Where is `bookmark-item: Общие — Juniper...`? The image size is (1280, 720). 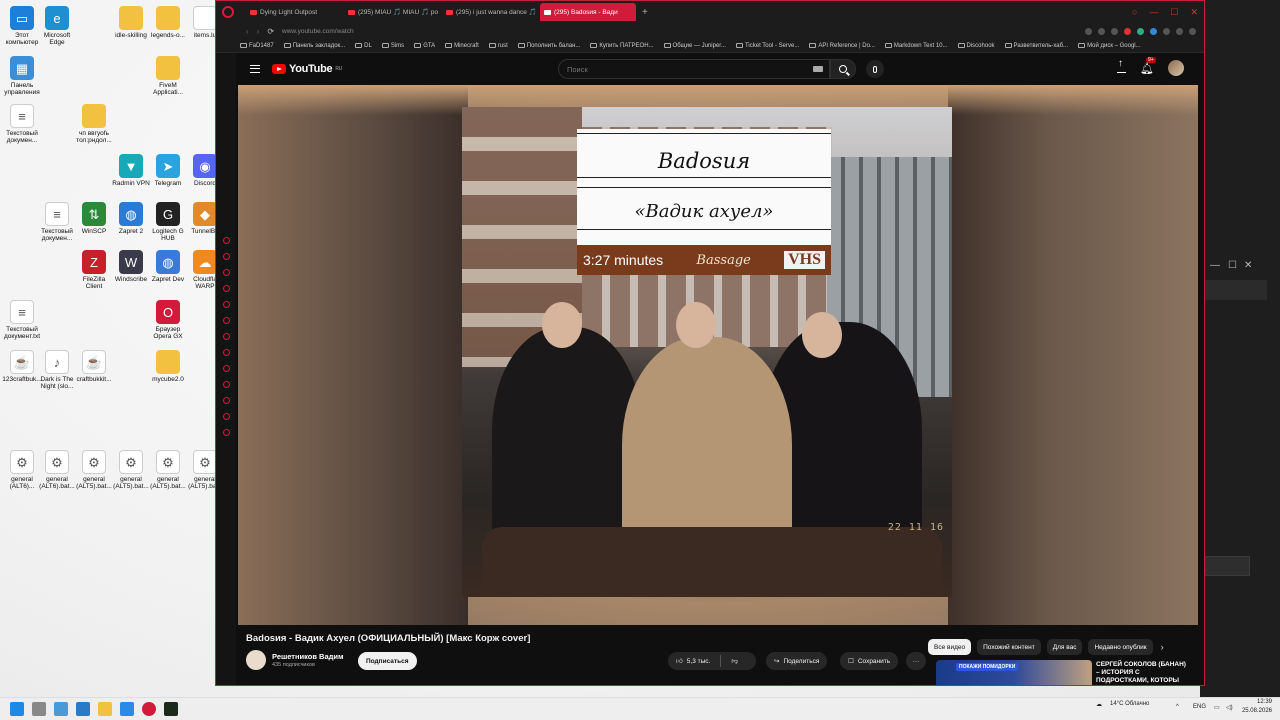 bookmark-item: Общие — Juniper... is located at coordinates (694, 46).